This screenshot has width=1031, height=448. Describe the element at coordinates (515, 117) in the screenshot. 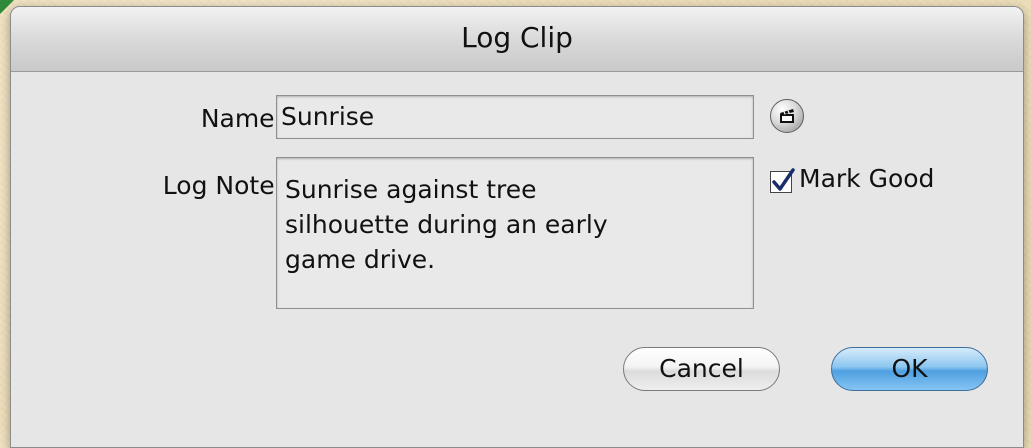

I see `name-input: Sunrise` at that location.